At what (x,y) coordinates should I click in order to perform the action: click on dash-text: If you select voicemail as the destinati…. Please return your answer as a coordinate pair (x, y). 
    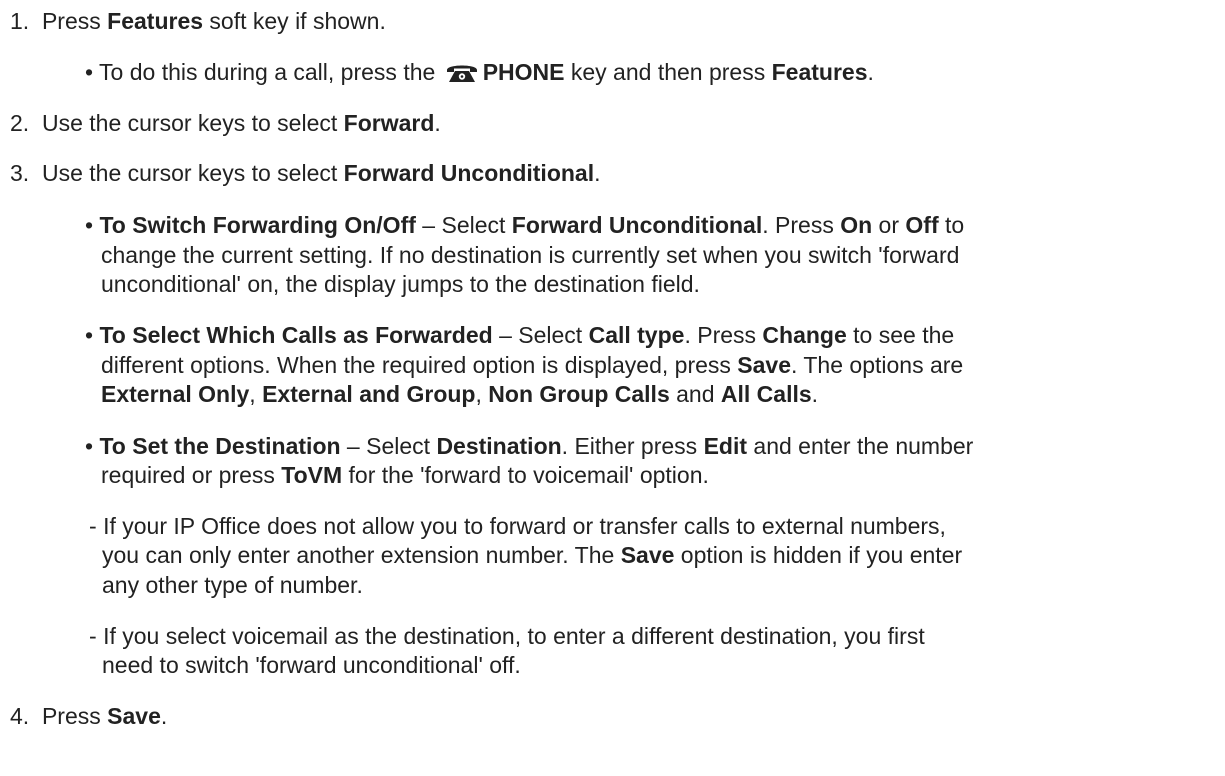
    Looking at the image, I should click on (514, 636).